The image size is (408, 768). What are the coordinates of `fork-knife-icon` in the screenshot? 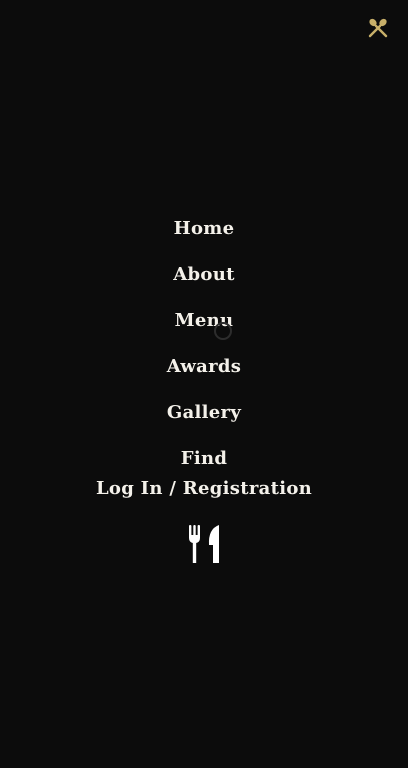 It's located at (205, 544).